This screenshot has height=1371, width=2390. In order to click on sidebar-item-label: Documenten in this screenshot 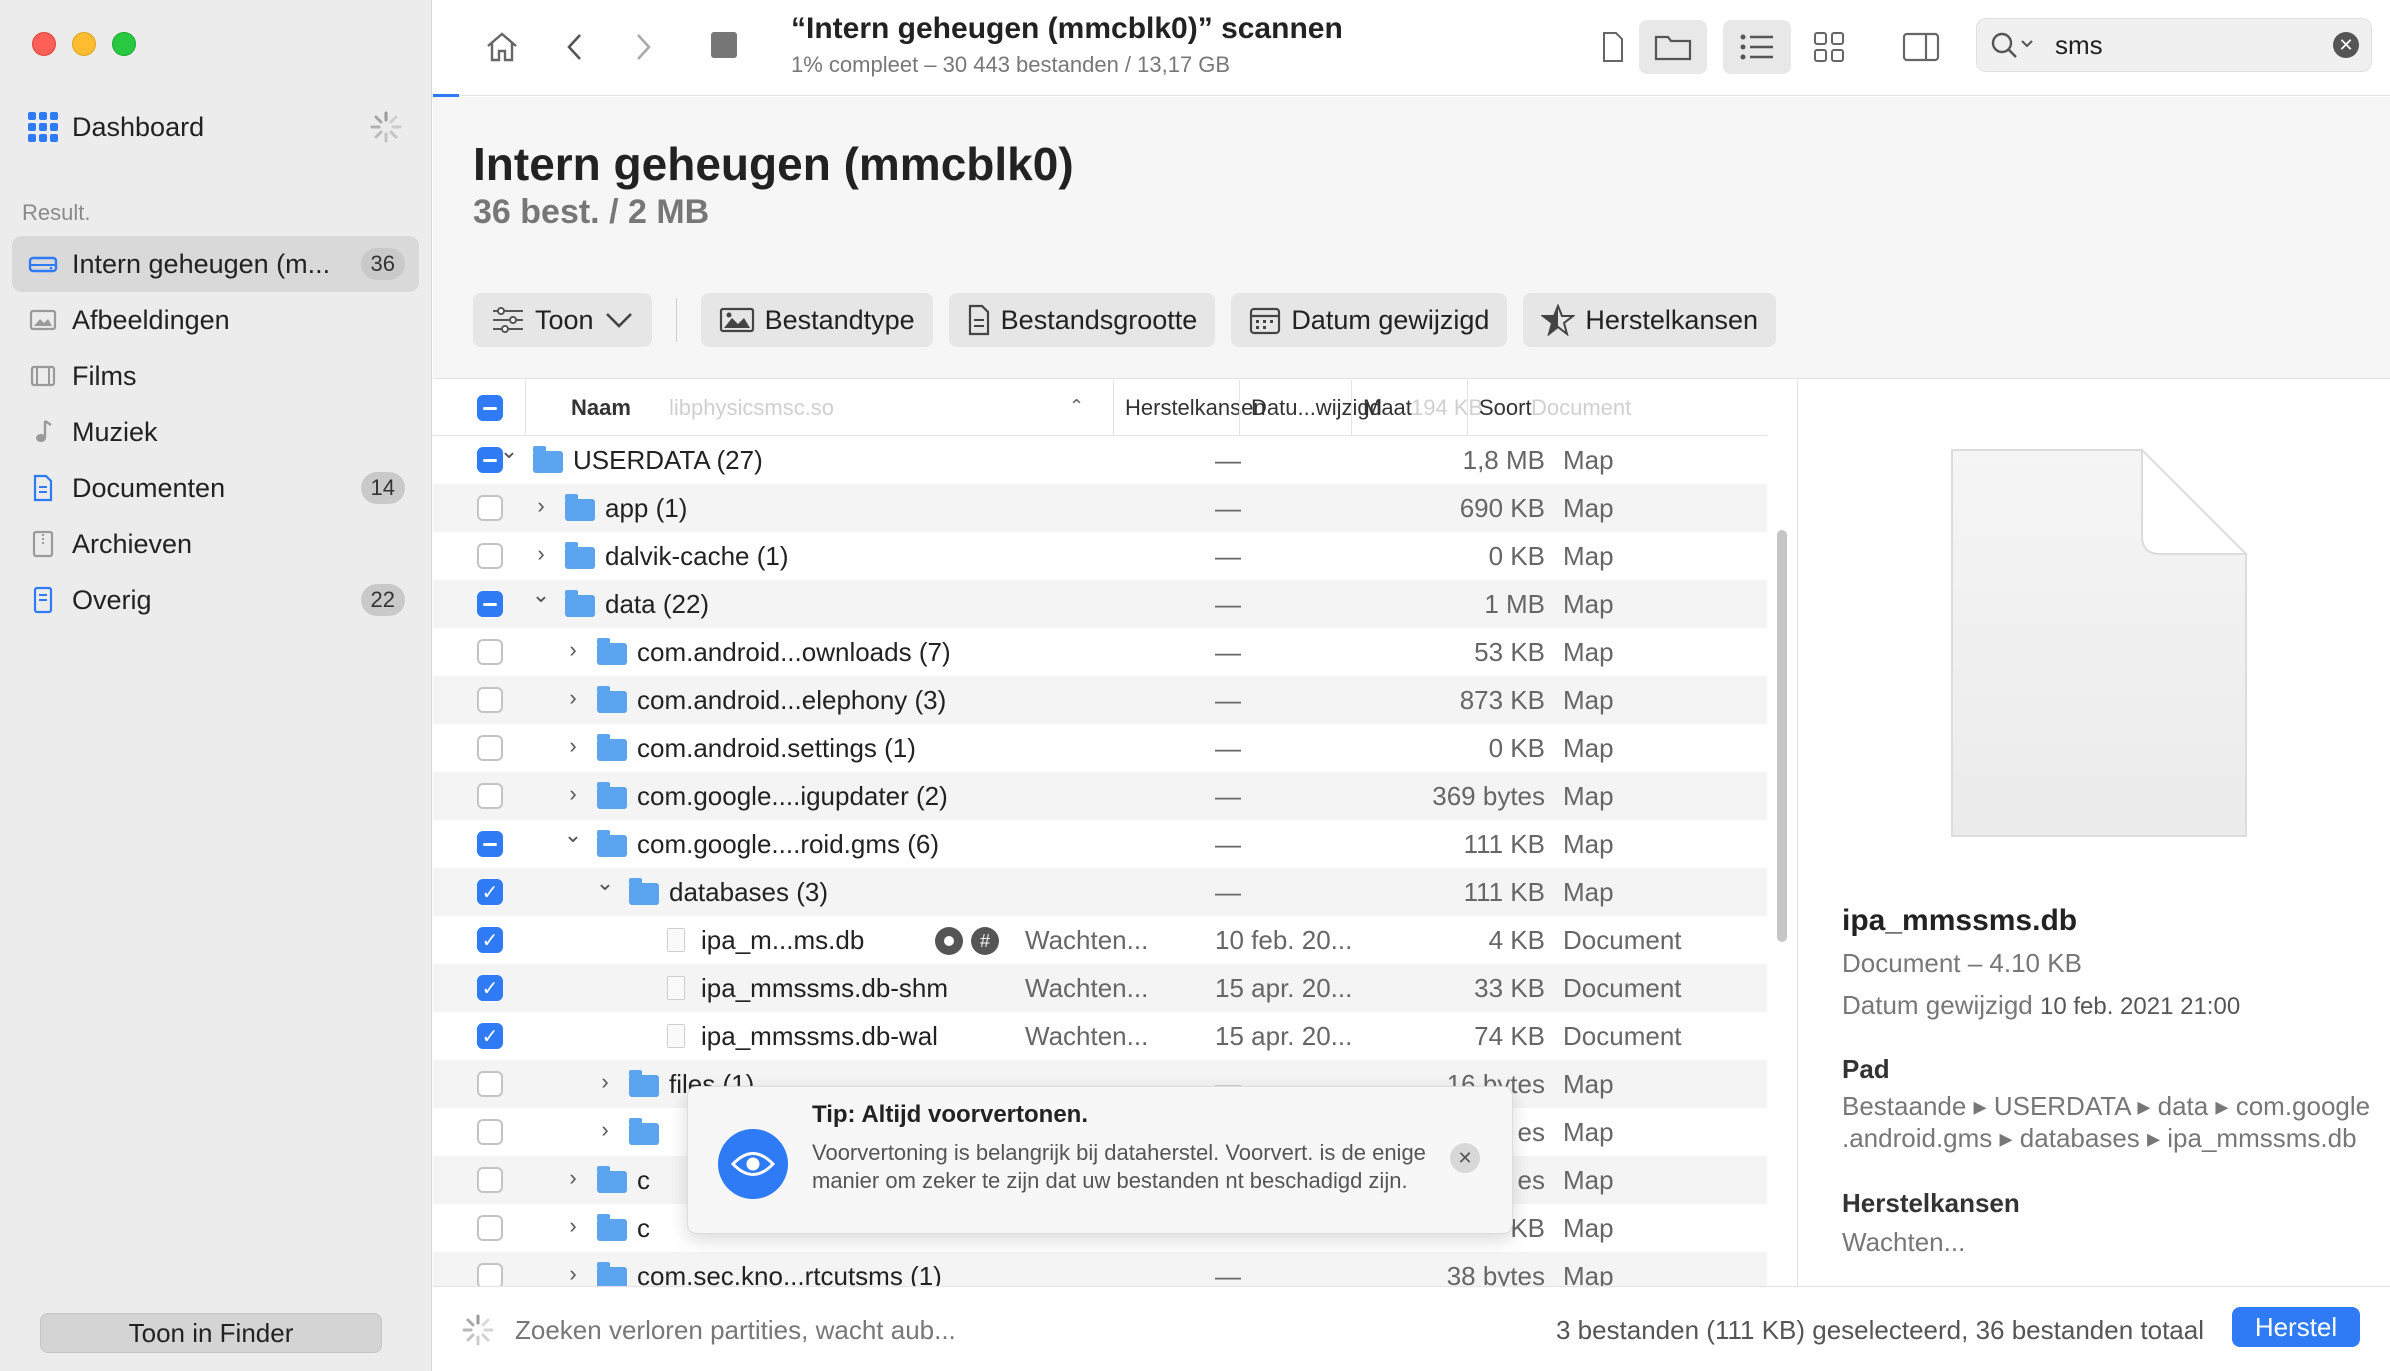, I will do `click(149, 487)`.